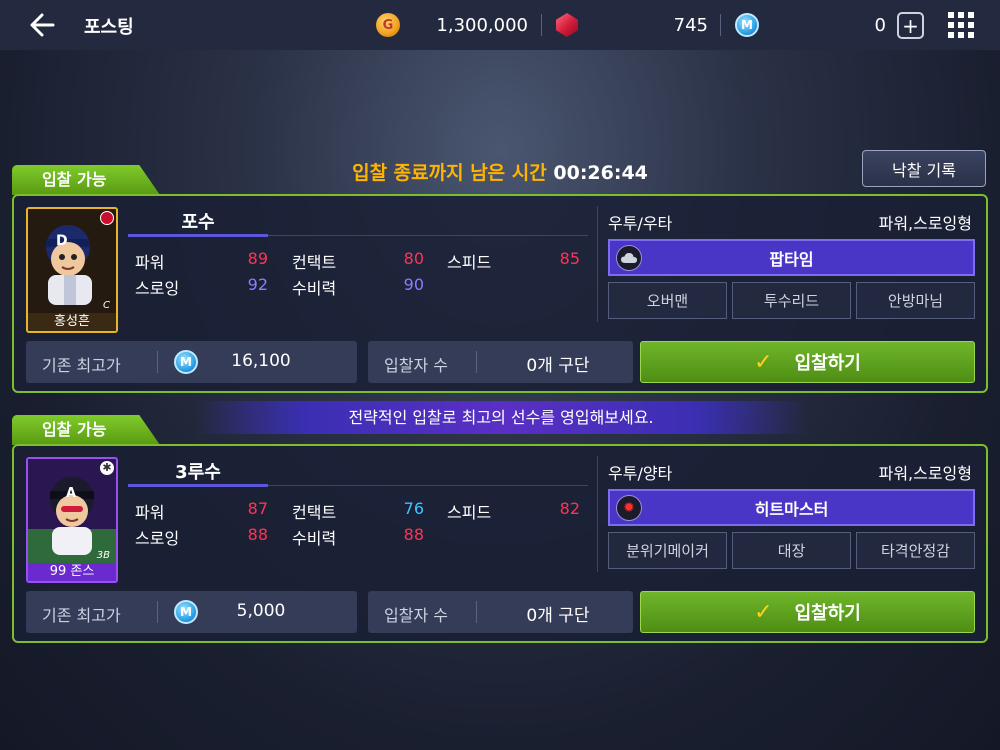  What do you see at coordinates (257, 508) in the screenshot?
I see `stat-value: 87` at bounding box center [257, 508].